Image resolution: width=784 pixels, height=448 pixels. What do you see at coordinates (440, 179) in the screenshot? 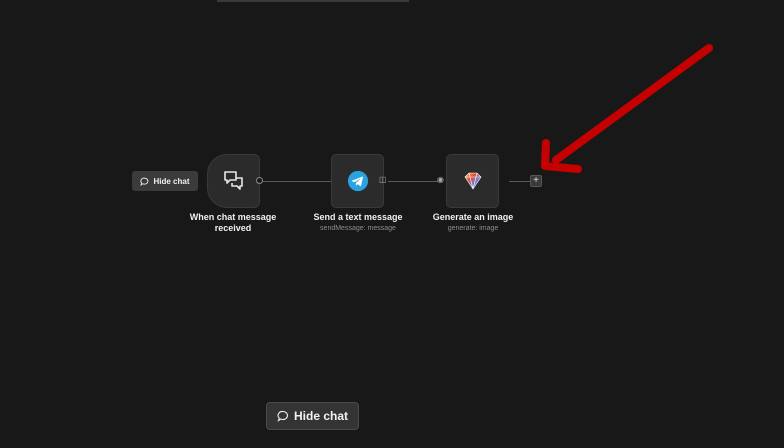
I see `pin-icon: ◉` at bounding box center [440, 179].